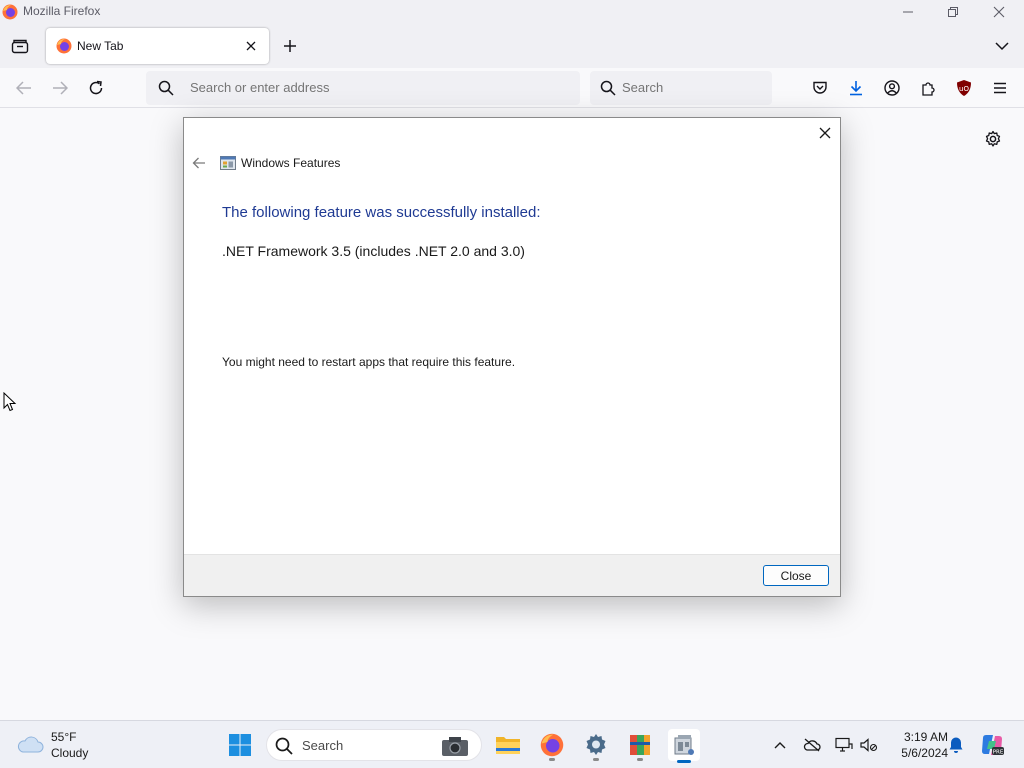  What do you see at coordinates (512, 12) in the screenshot?
I see `window-title-bar: Mozilla Firefox` at bounding box center [512, 12].